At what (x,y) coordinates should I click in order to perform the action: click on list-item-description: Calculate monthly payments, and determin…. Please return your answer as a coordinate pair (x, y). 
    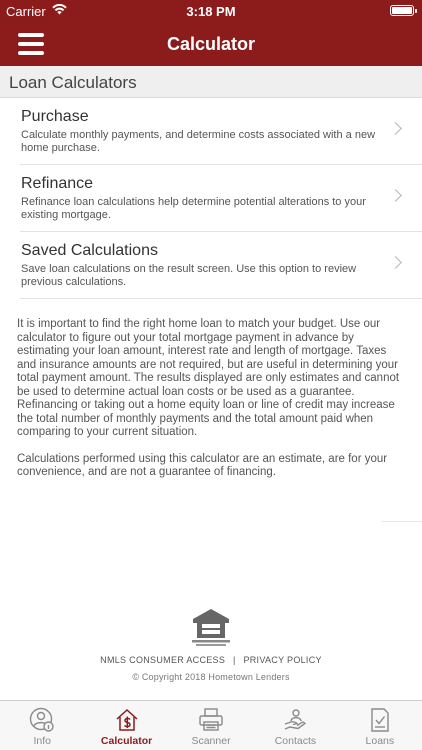
    Looking at the image, I should click on (198, 141).